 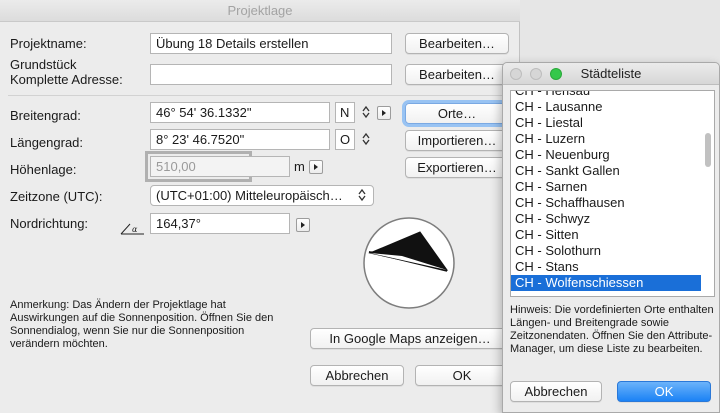 What do you see at coordinates (357, 375) in the screenshot?
I see `cancel-button: Abbrechen` at bounding box center [357, 375].